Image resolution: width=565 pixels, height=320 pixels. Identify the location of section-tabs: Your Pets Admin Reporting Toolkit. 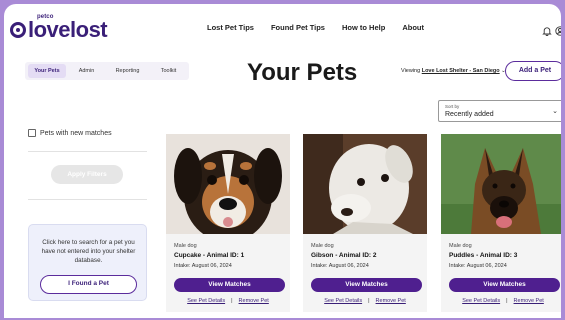
(107, 71).